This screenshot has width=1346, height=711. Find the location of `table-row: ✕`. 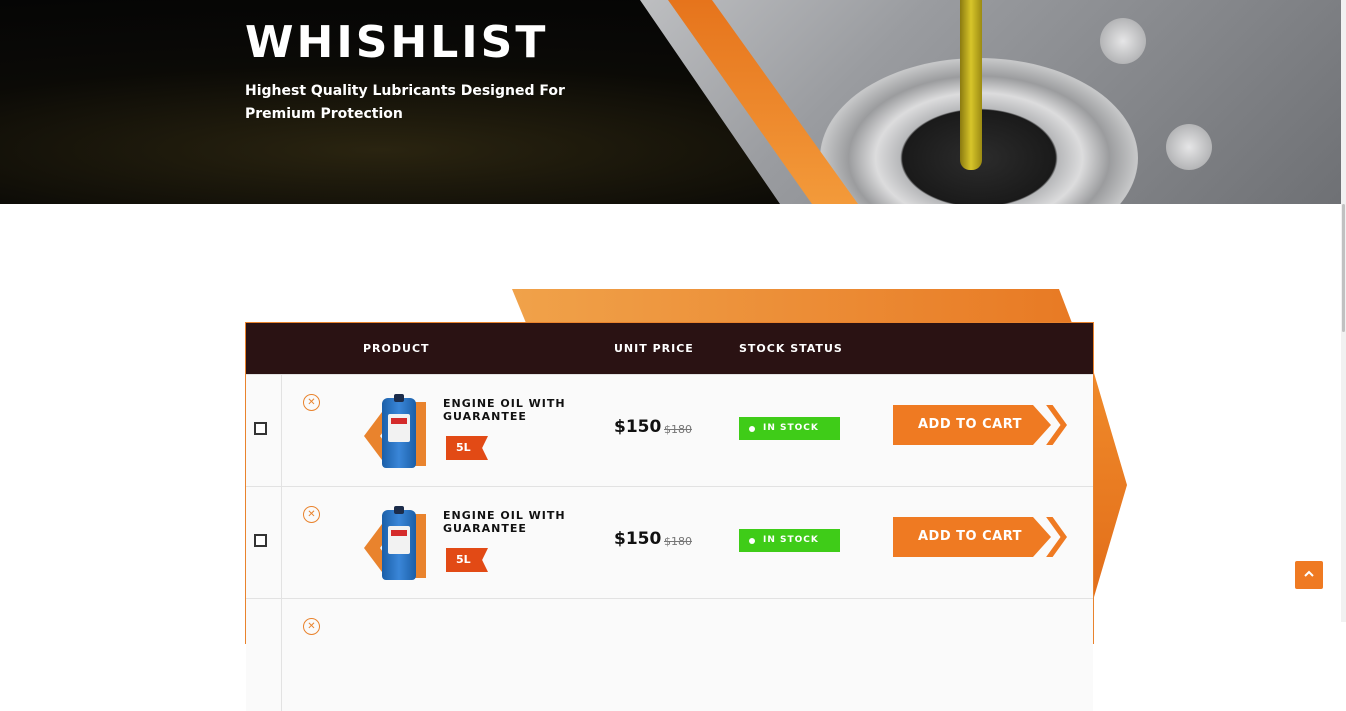

table-row: ✕ is located at coordinates (669, 654).